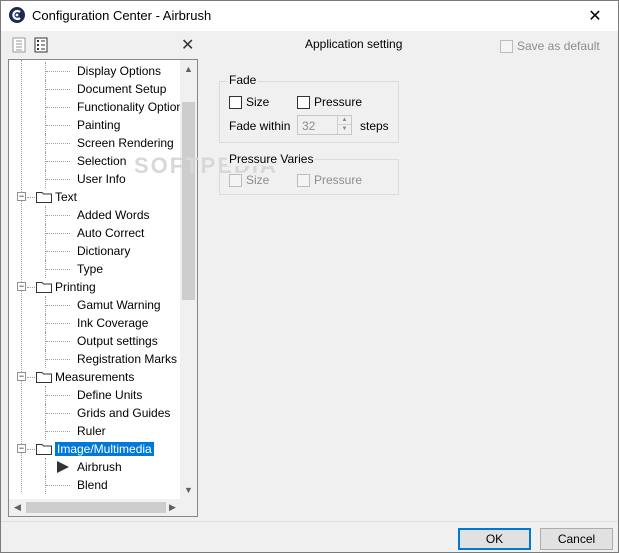 This screenshot has height=553, width=619. What do you see at coordinates (303, 180) in the screenshot?
I see `pv-pressure-check-box` at bounding box center [303, 180].